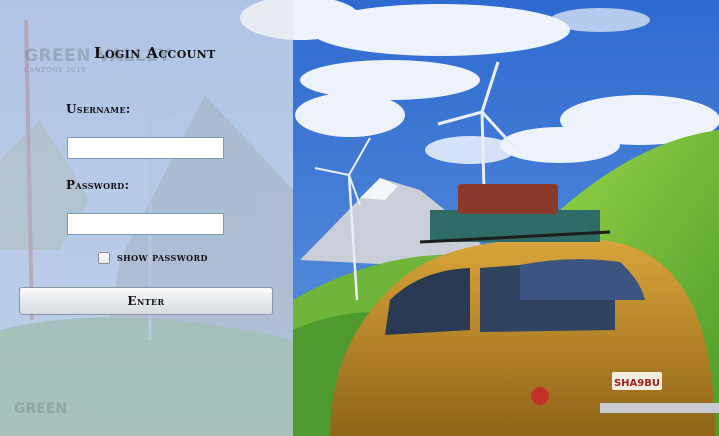 The width and height of the screenshot is (719, 436). What do you see at coordinates (98, 185) in the screenshot?
I see `password-label: Password:` at bounding box center [98, 185].